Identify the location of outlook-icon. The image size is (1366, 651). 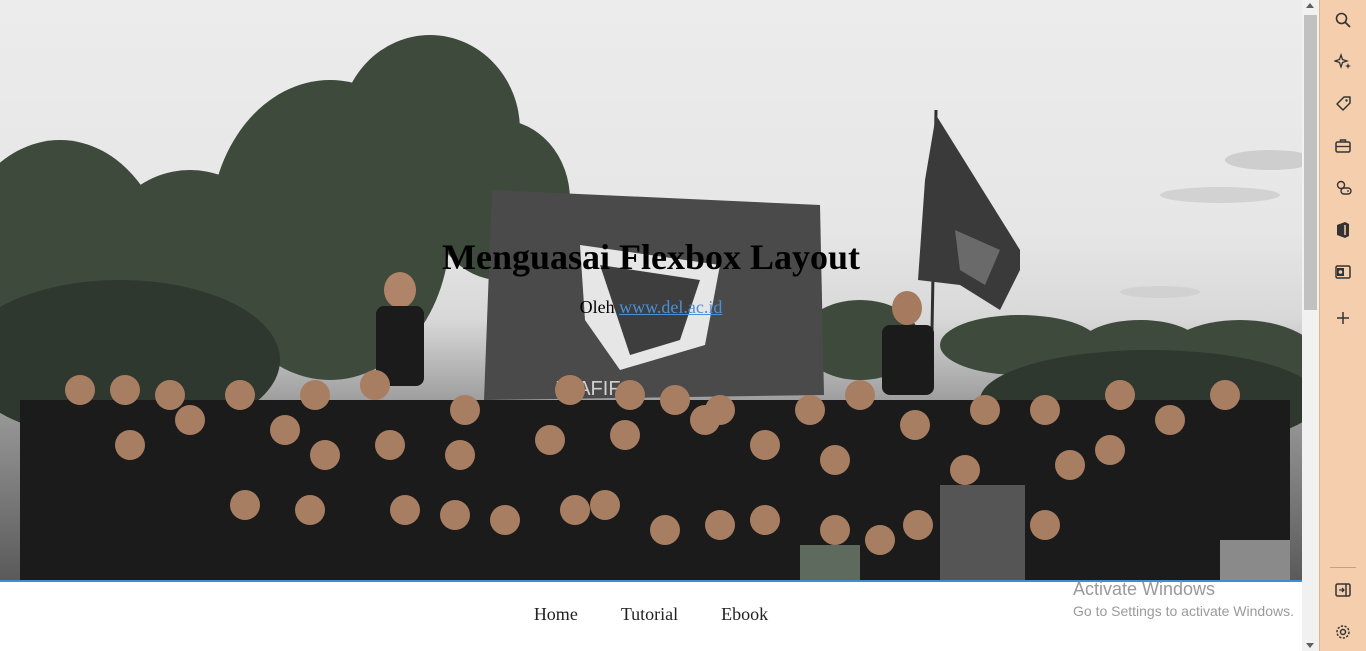
(1343, 272).